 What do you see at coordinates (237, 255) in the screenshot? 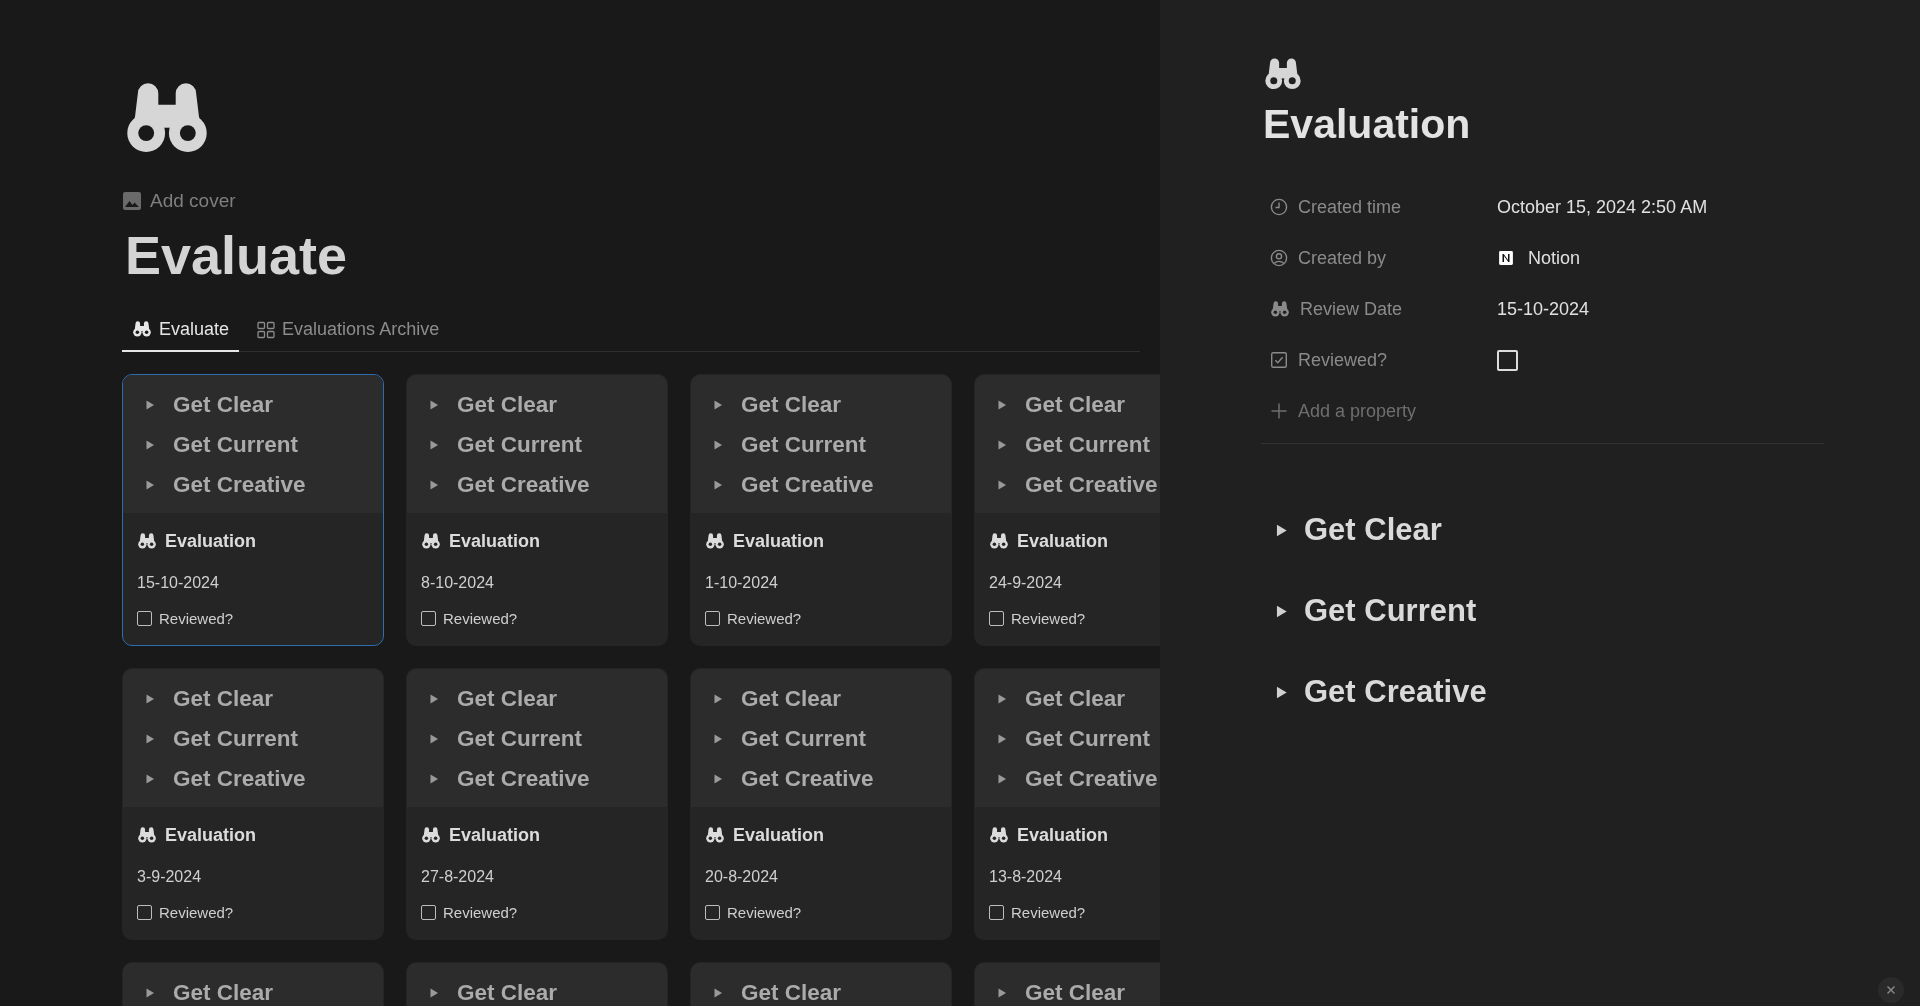
I see `page-title: Evaluate` at bounding box center [237, 255].